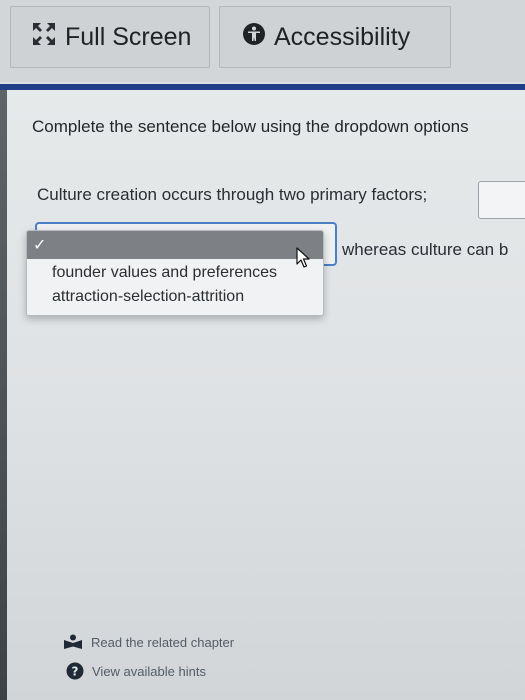  I want to click on accessibility-label: Accessibility, so click(342, 36).